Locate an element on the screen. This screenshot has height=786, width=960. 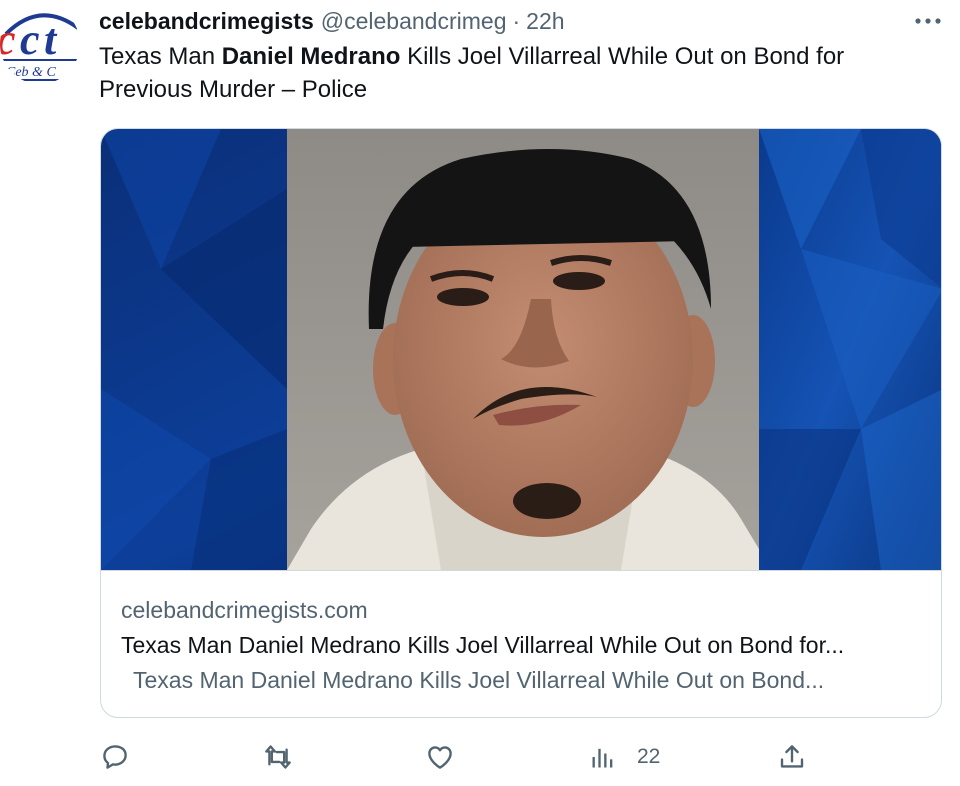
svg-text: t is located at coordinates (51, 39).